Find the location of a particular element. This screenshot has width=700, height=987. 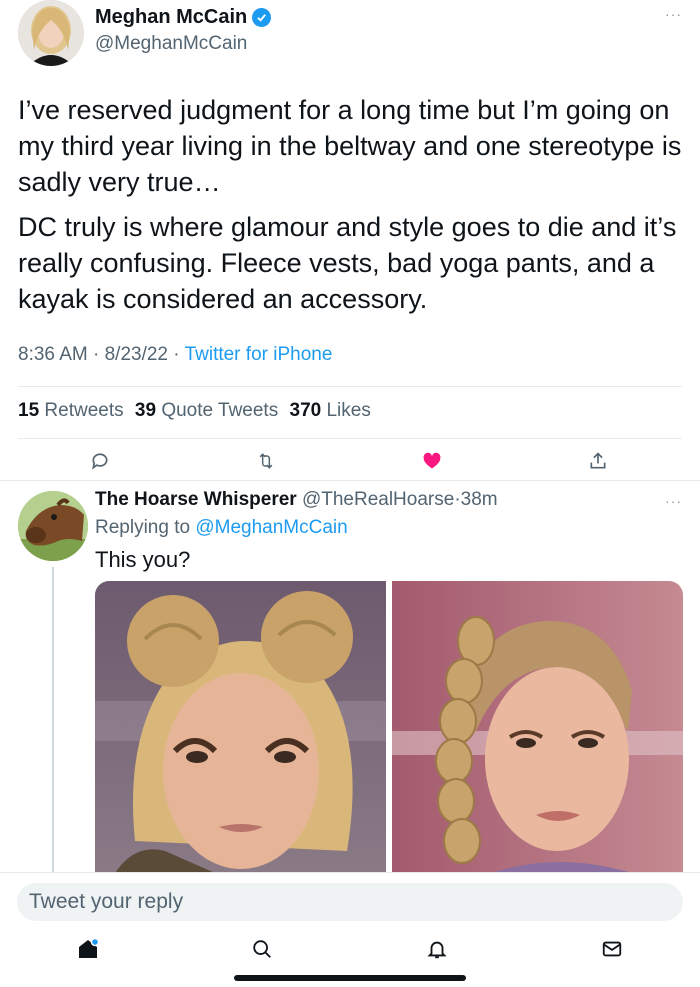

quotes-label: Quote Tweets is located at coordinates (220, 410).